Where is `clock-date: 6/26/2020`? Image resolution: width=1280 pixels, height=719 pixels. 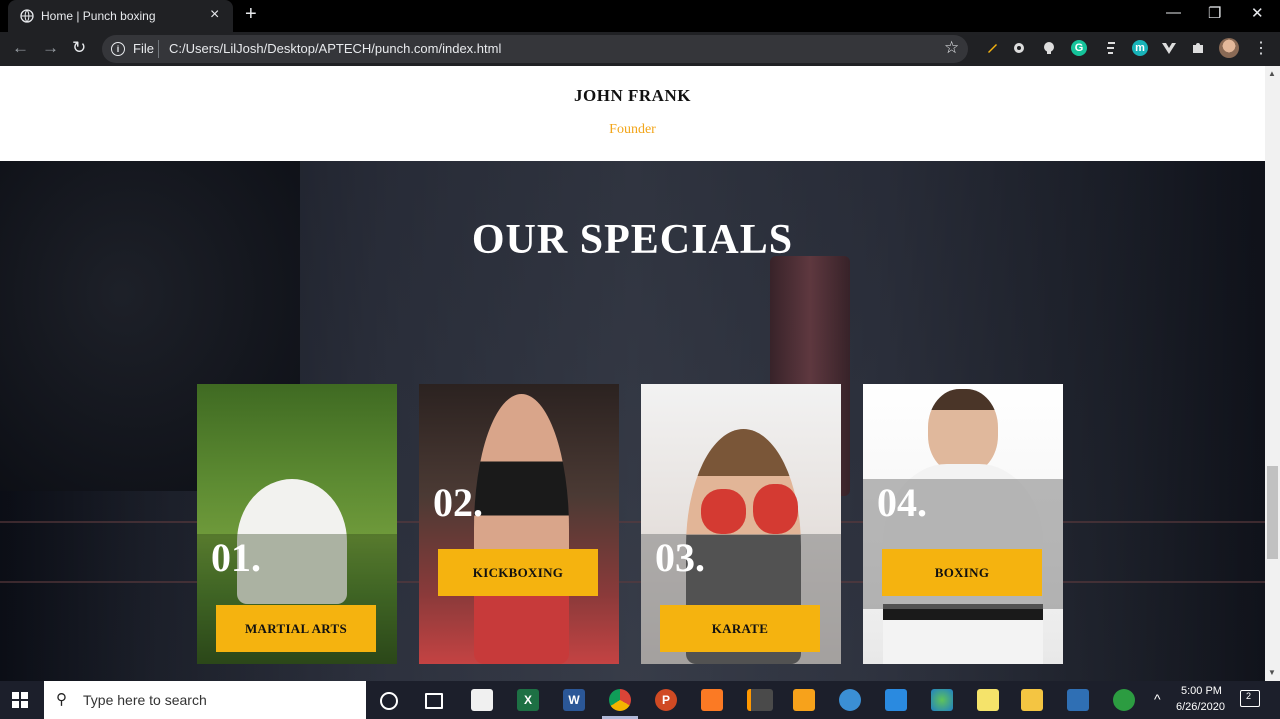
clock-date: 6/26/2020 is located at coordinates (1200, 707).